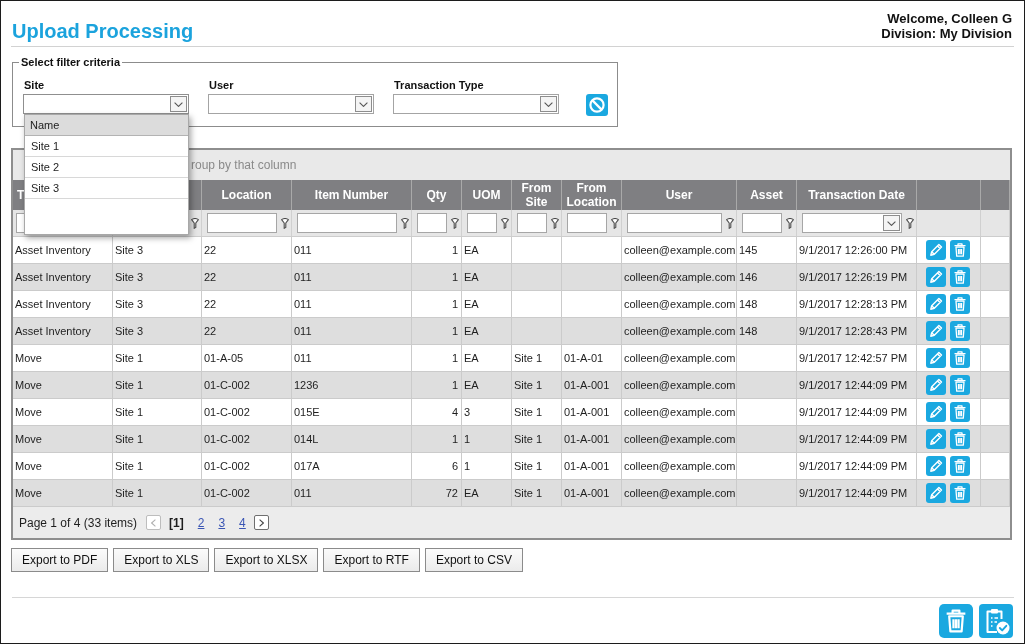 Image resolution: width=1025 pixels, height=644 pixels. Describe the element at coordinates (766, 195) in the screenshot. I see `column-header: Asset` at that location.